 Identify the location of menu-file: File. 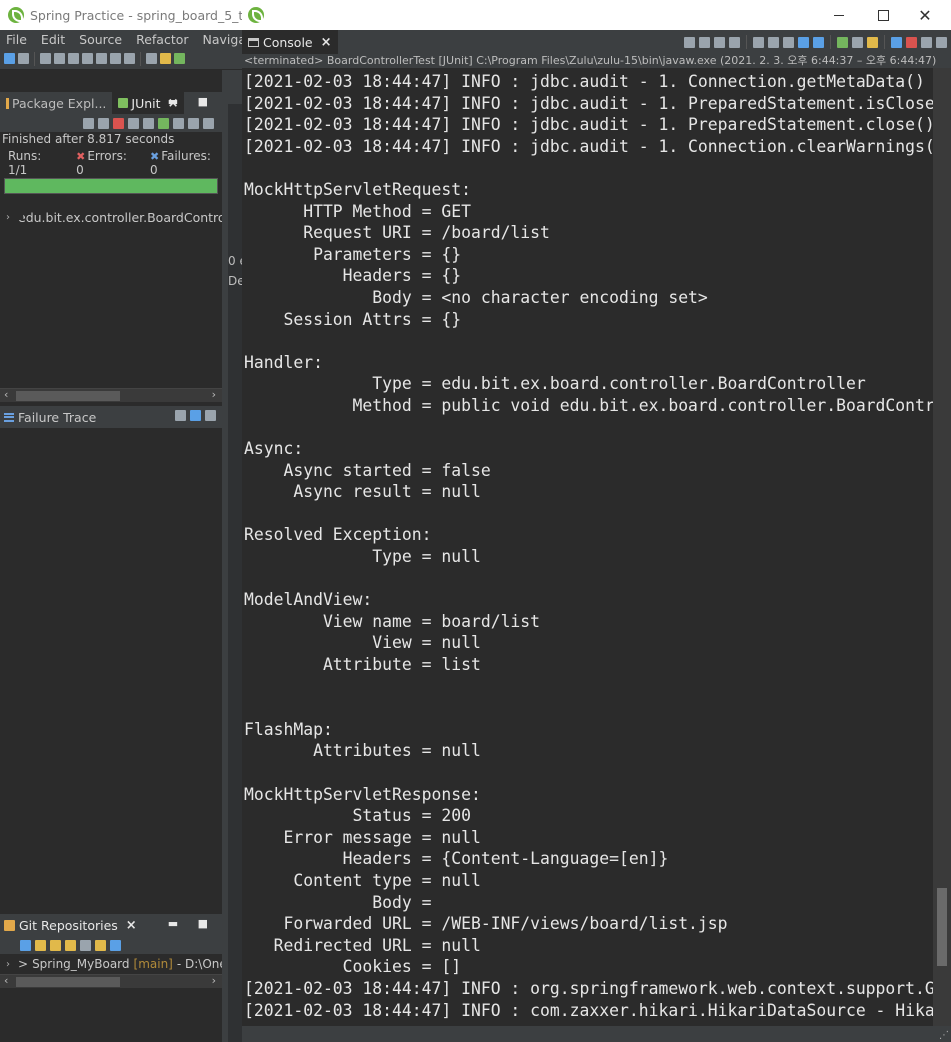
(17, 39).